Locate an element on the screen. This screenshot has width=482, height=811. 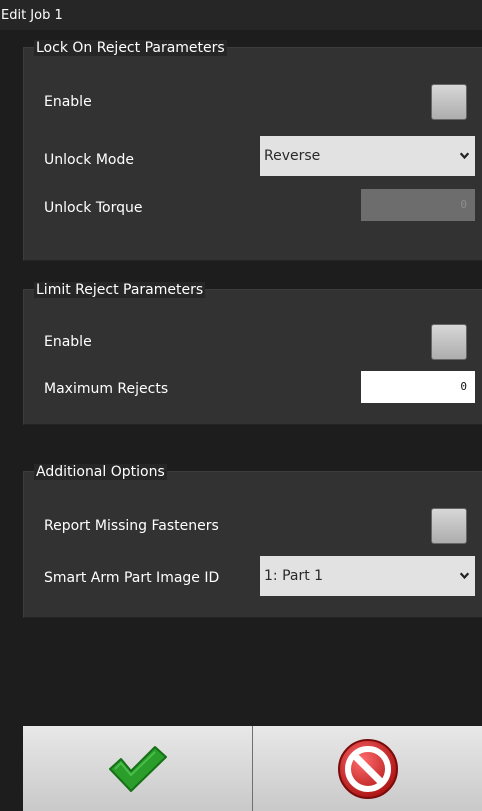
limit-reject-legend: Limit Reject Parameters is located at coordinates (120, 290).